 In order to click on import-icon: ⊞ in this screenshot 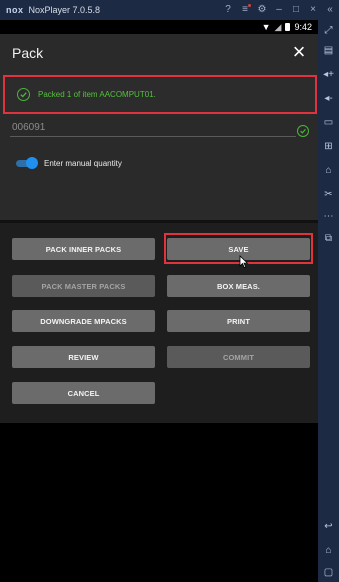, I will do `click(328, 147)`.